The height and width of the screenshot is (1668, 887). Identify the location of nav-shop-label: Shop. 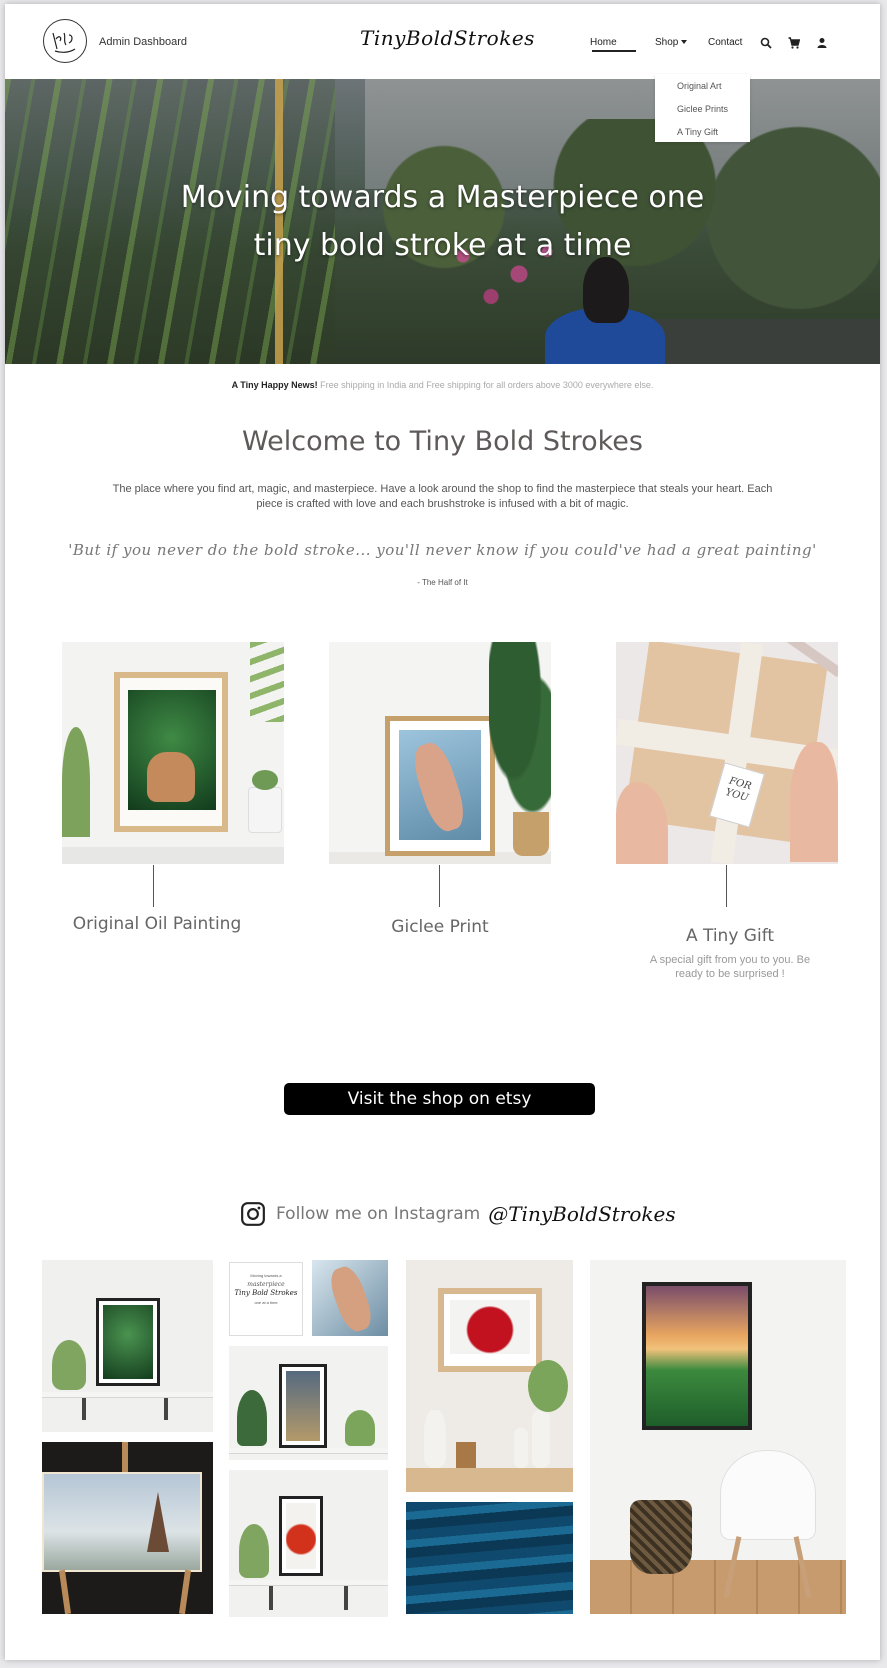
(667, 42).